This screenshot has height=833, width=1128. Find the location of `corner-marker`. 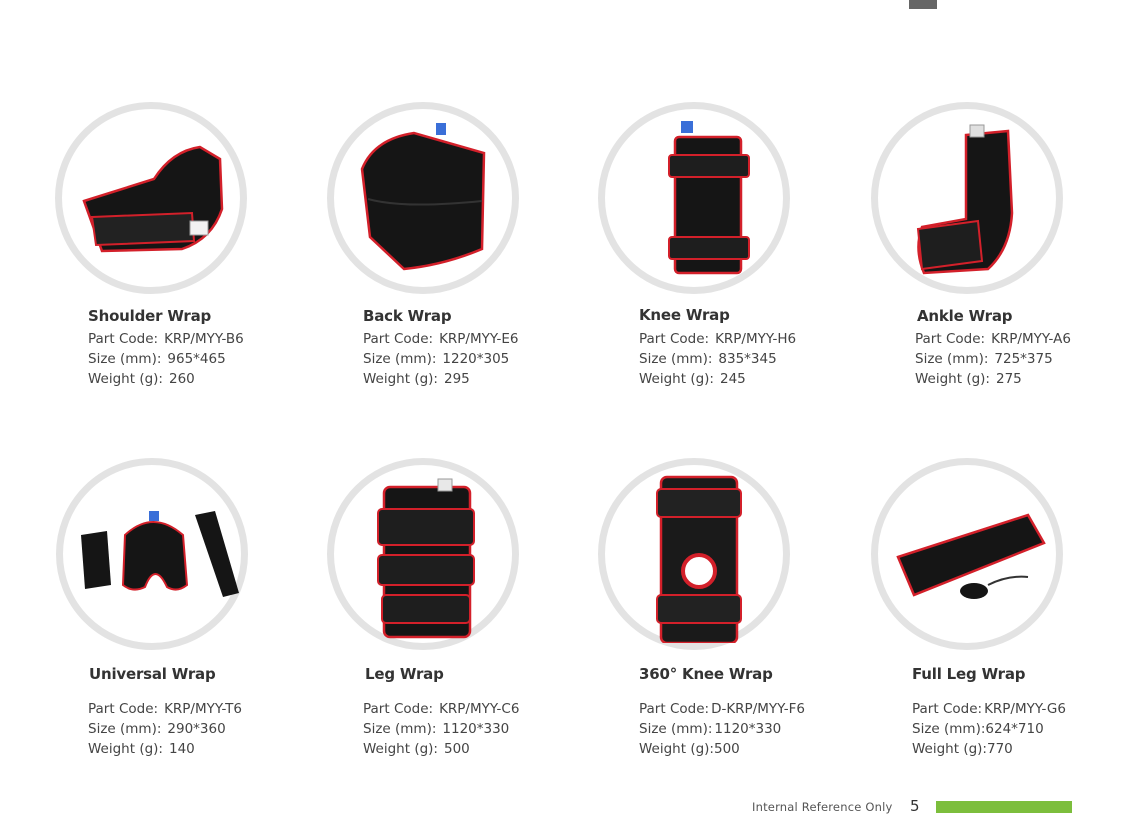

corner-marker is located at coordinates (923, 4).